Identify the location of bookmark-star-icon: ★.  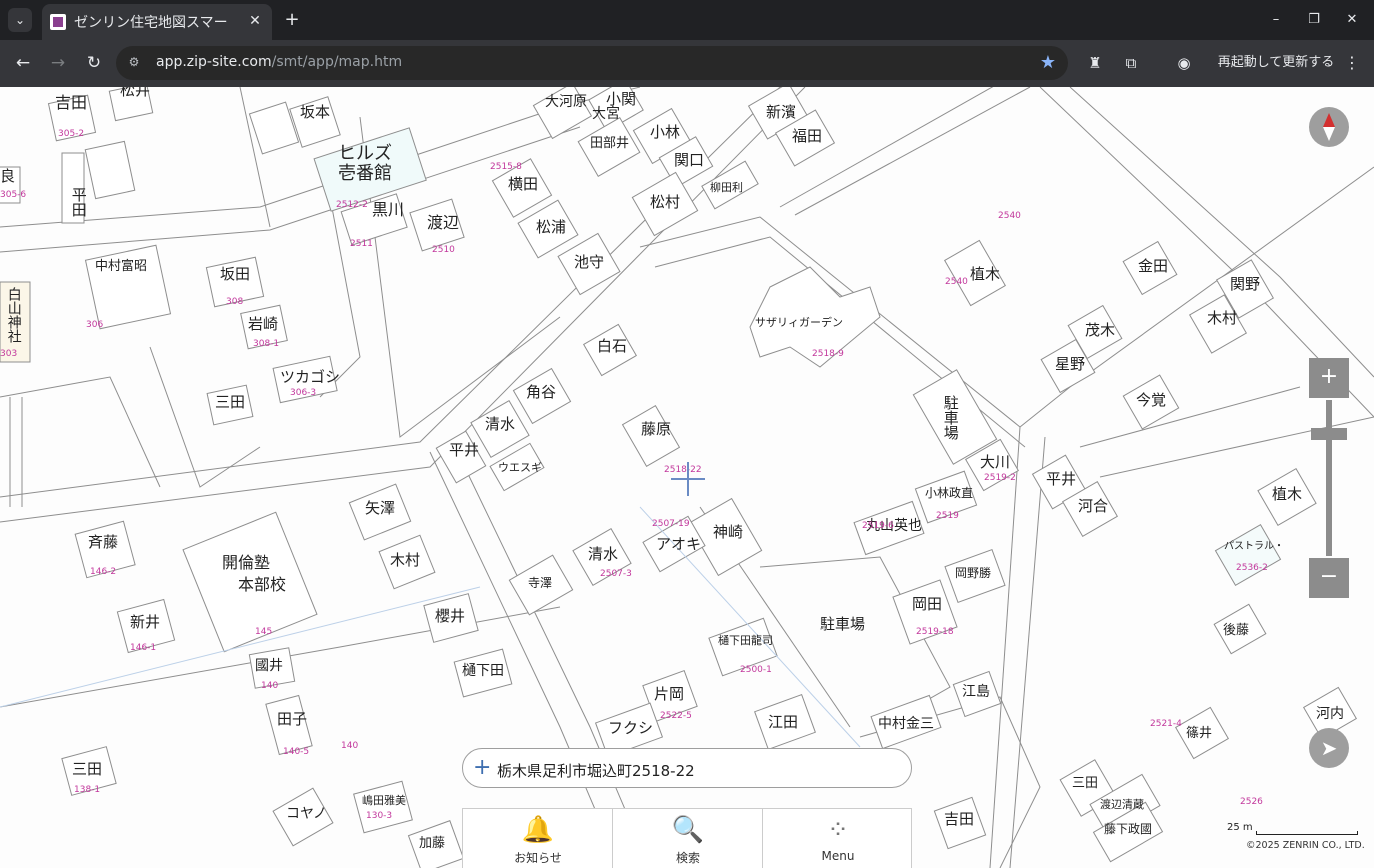
(1048, 62).